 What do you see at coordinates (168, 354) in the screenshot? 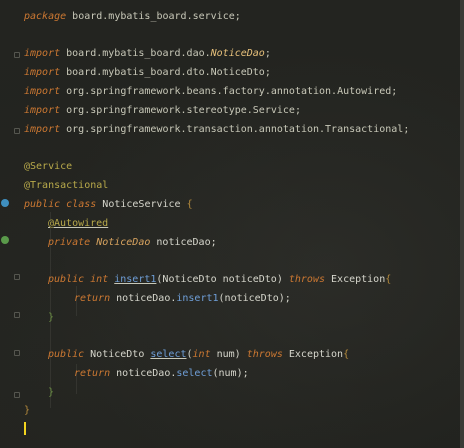
I see `method-name-select: select` at bounding box center [168, 354].